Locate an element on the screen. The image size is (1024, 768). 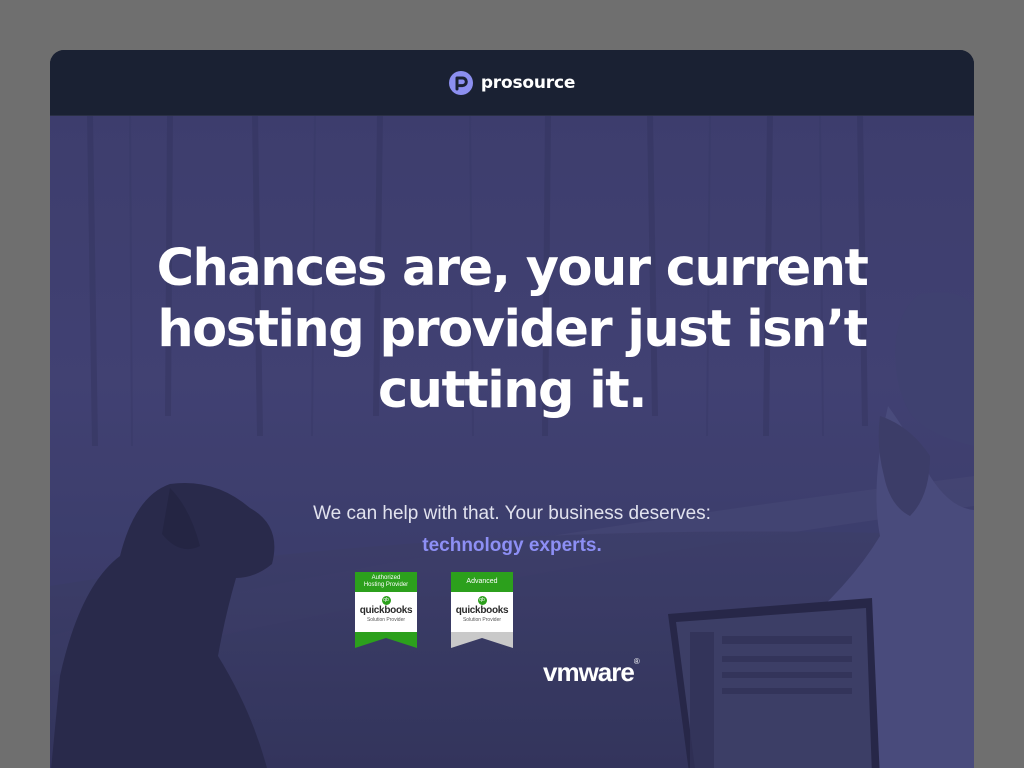
badge-band: Advanced is located at coordinates (482, 582).